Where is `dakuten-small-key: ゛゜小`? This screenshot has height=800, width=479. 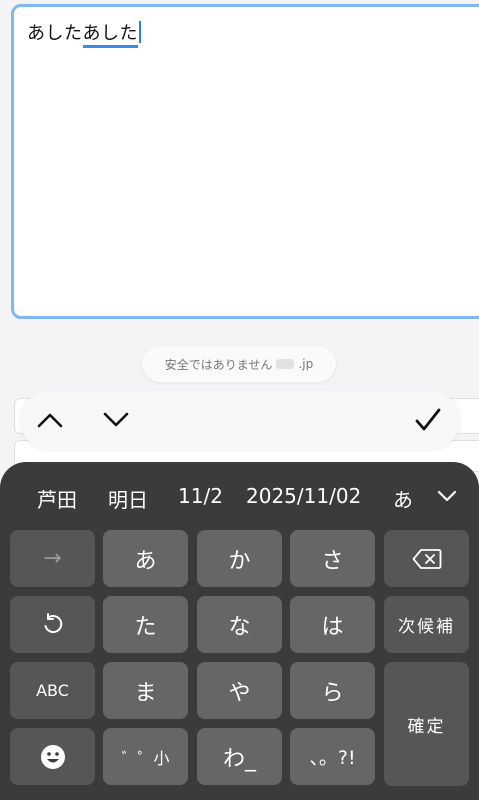
dakuten-small-key: ゛゜小 is located at coordinates (145, 756).